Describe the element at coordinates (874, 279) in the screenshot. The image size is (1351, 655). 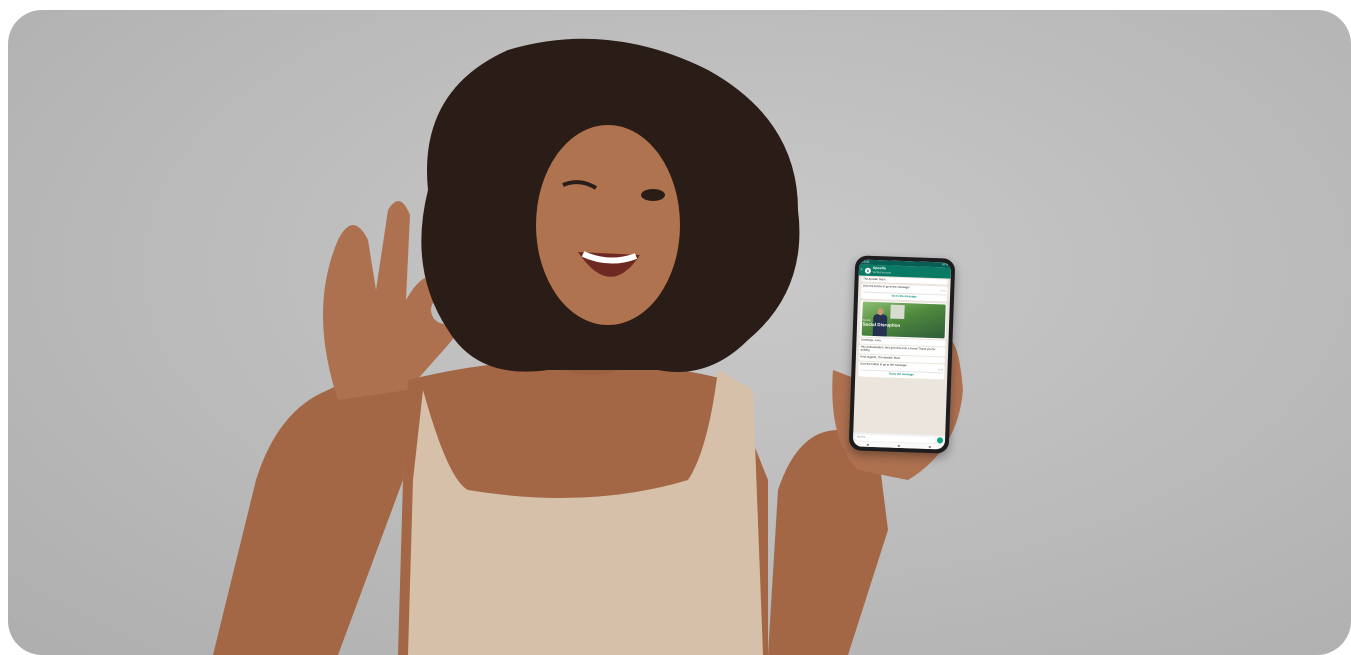
I see `message-text: The Apostle Team` at that location.